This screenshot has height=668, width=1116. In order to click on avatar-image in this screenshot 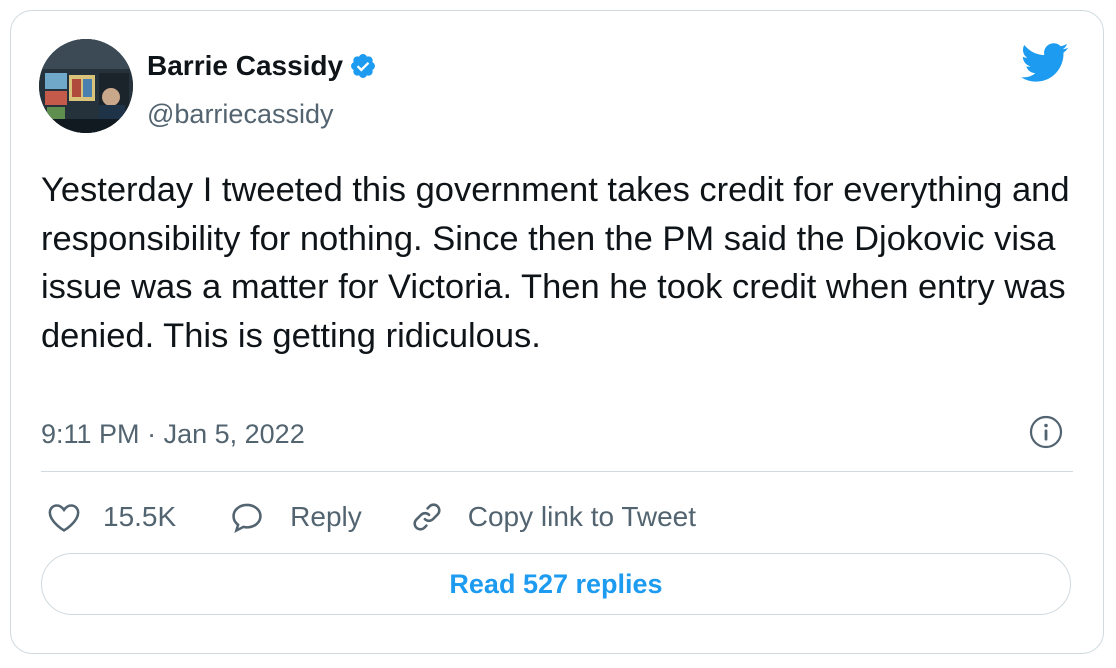, I will do `click(86, 86)`.